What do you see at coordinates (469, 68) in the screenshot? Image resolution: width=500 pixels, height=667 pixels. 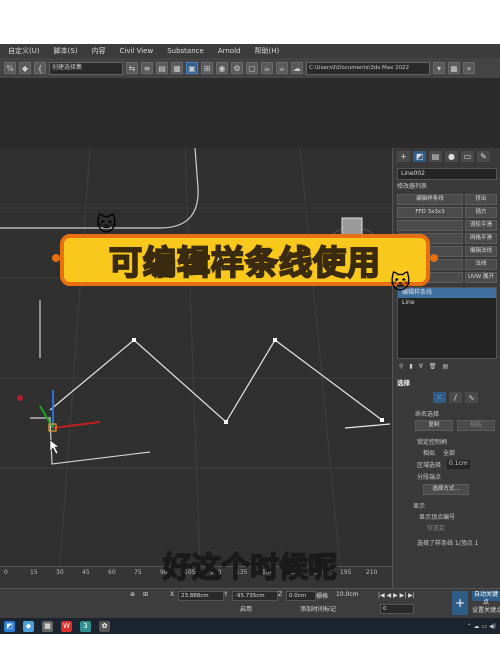 I see `expand-icon: »` at bounding box center [469, 68].